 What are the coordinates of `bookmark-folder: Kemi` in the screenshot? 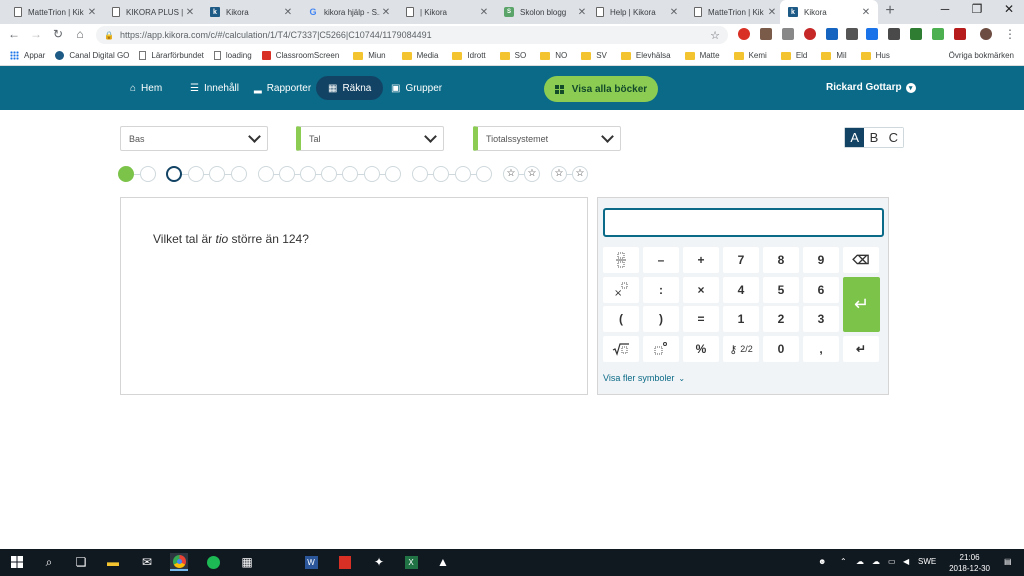 It's located at (750, 55).